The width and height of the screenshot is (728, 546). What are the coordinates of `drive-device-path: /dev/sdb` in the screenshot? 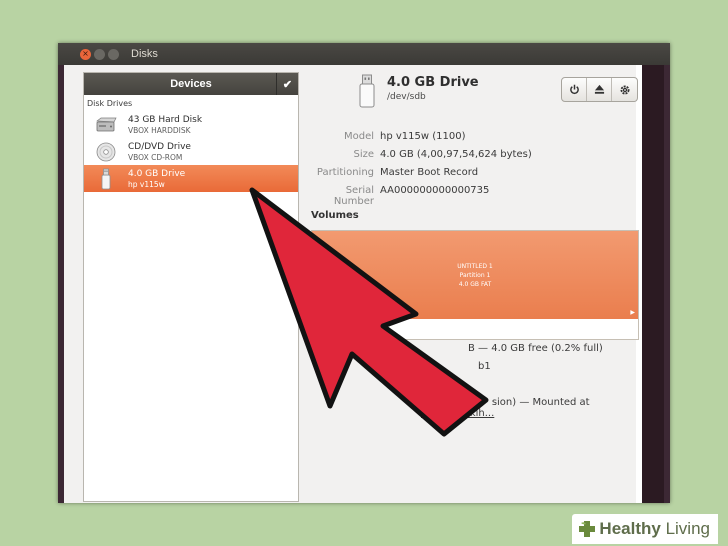 It's located at (406, 97).